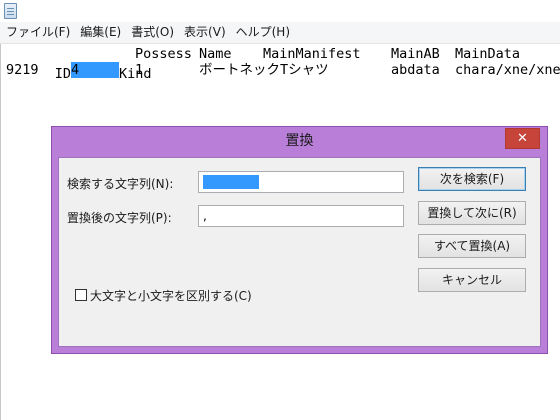 The image size is (560, 420). Describe the element at coordinates (301, 182) in the screenshot. I see `find-input` at that location.